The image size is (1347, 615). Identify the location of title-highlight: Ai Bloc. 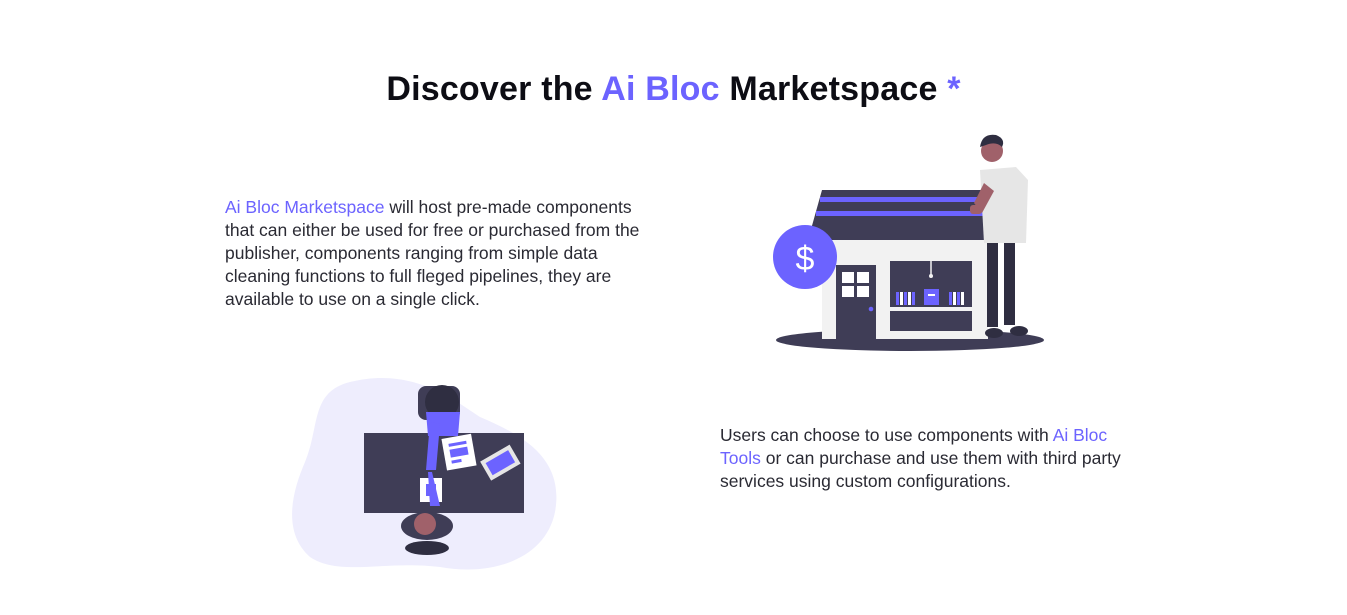
(660, 89).